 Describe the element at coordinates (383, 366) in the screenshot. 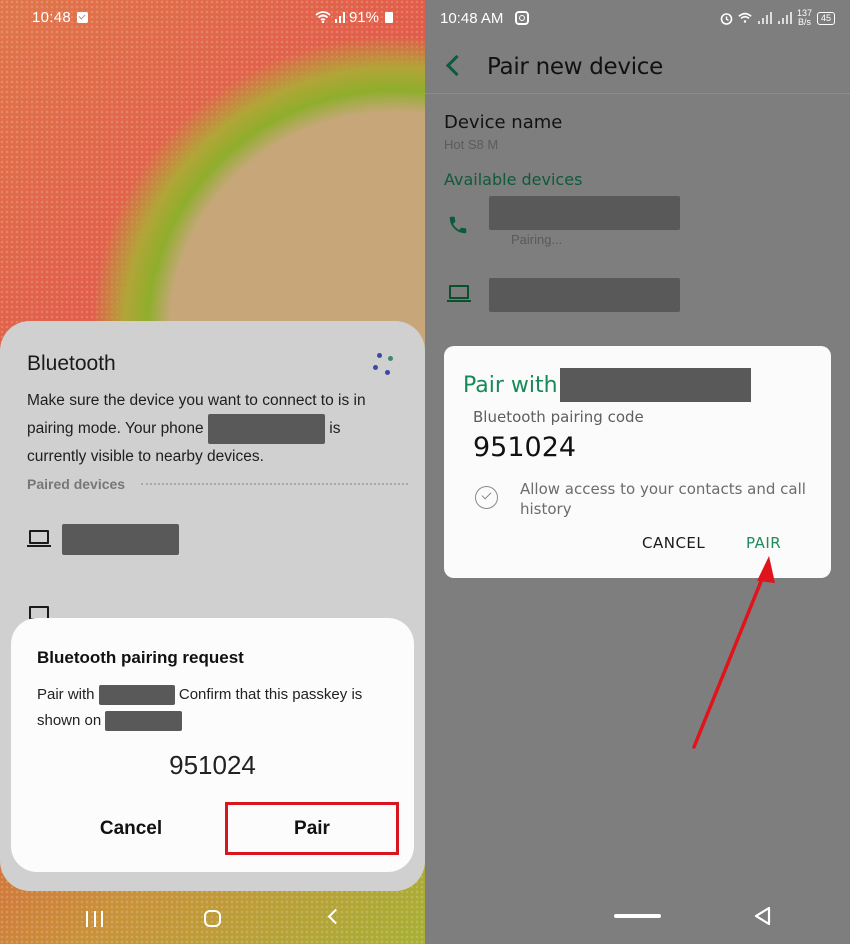

I see `scanning-spinner-icon` at that location.